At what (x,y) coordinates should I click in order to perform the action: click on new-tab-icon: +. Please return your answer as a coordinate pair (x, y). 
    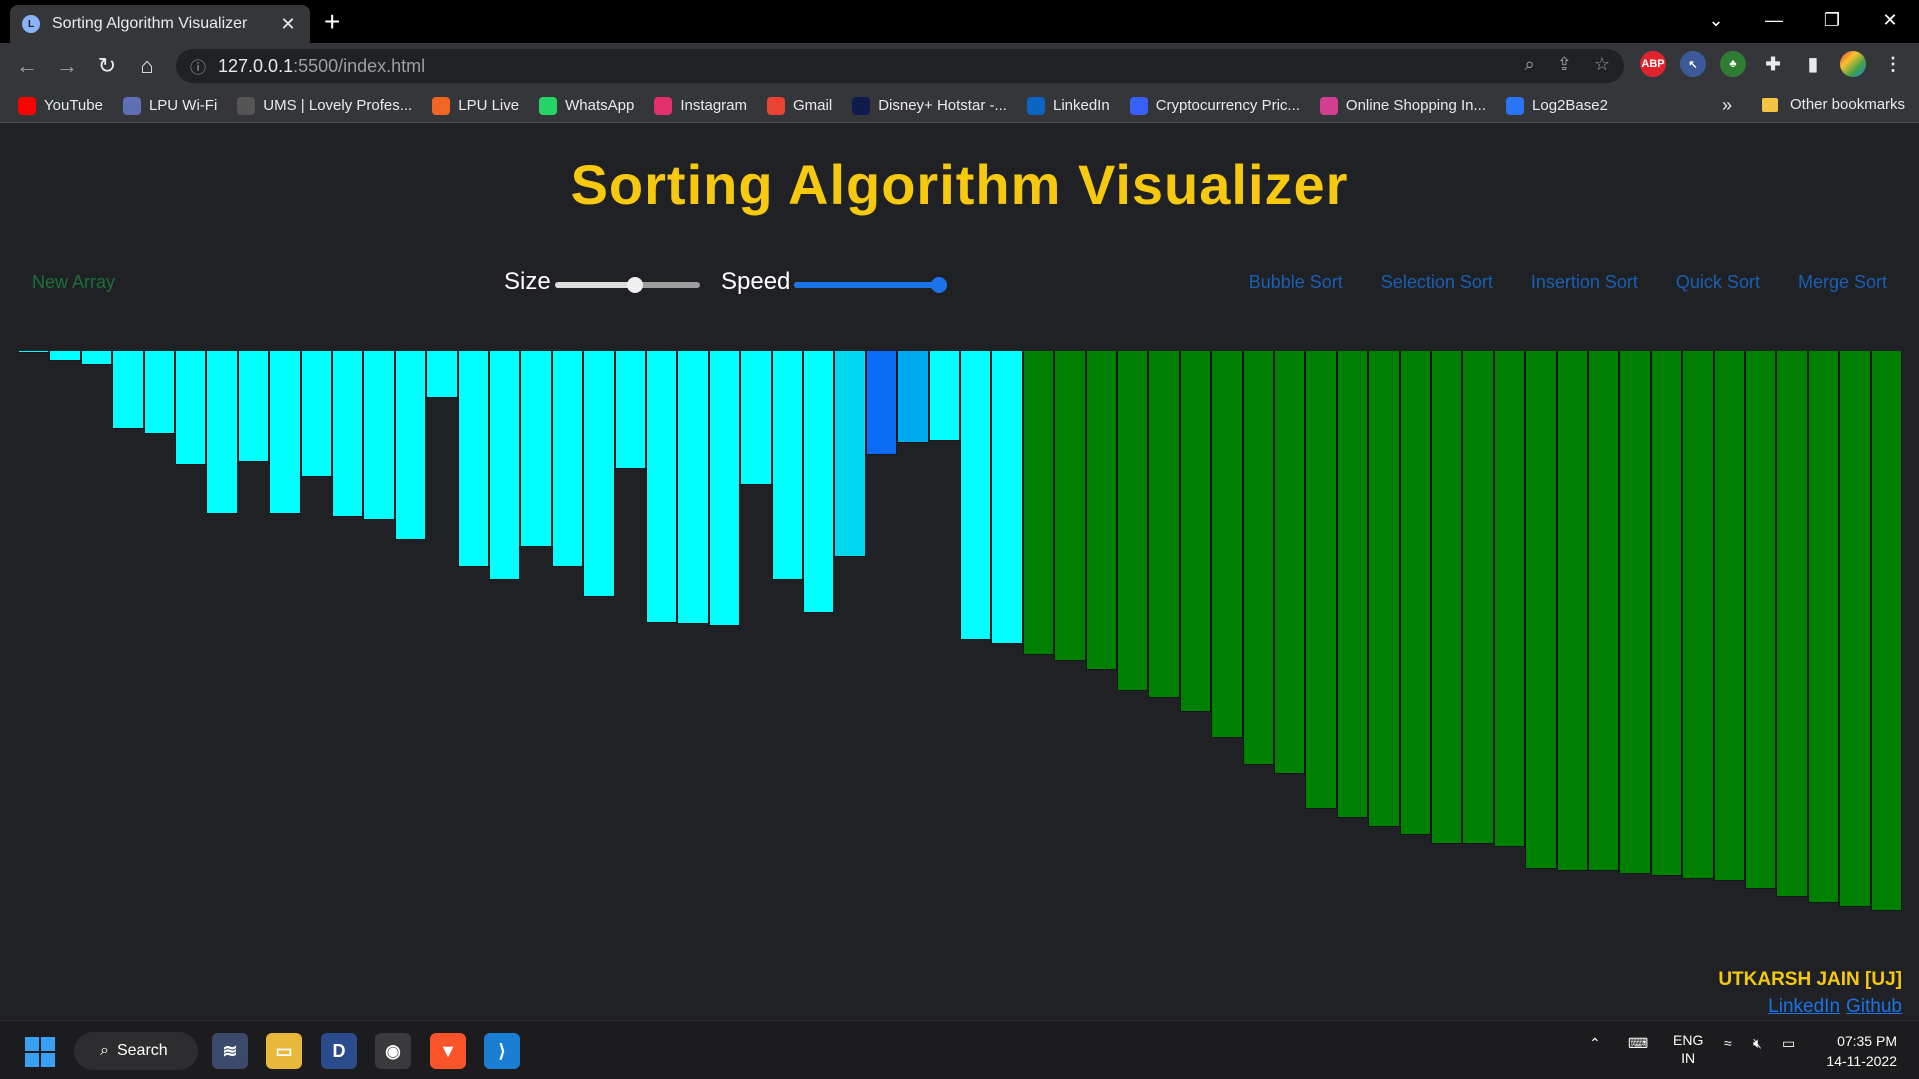
    Looking at the image, I should click on (332, 22).